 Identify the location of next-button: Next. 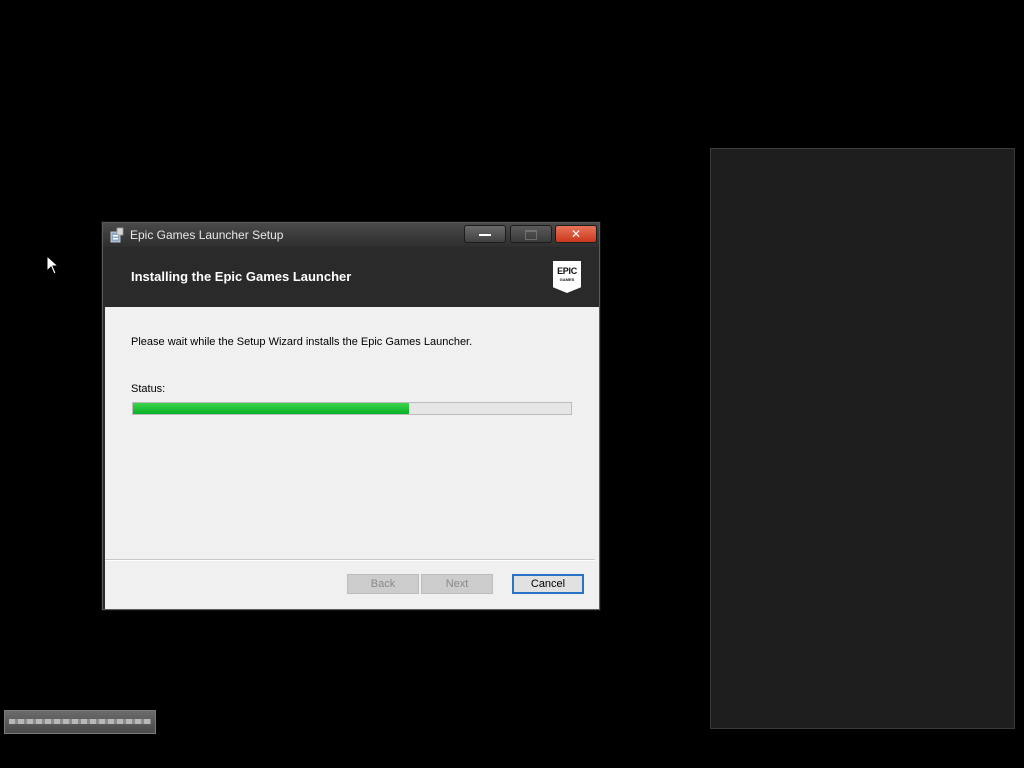
(457, 584).